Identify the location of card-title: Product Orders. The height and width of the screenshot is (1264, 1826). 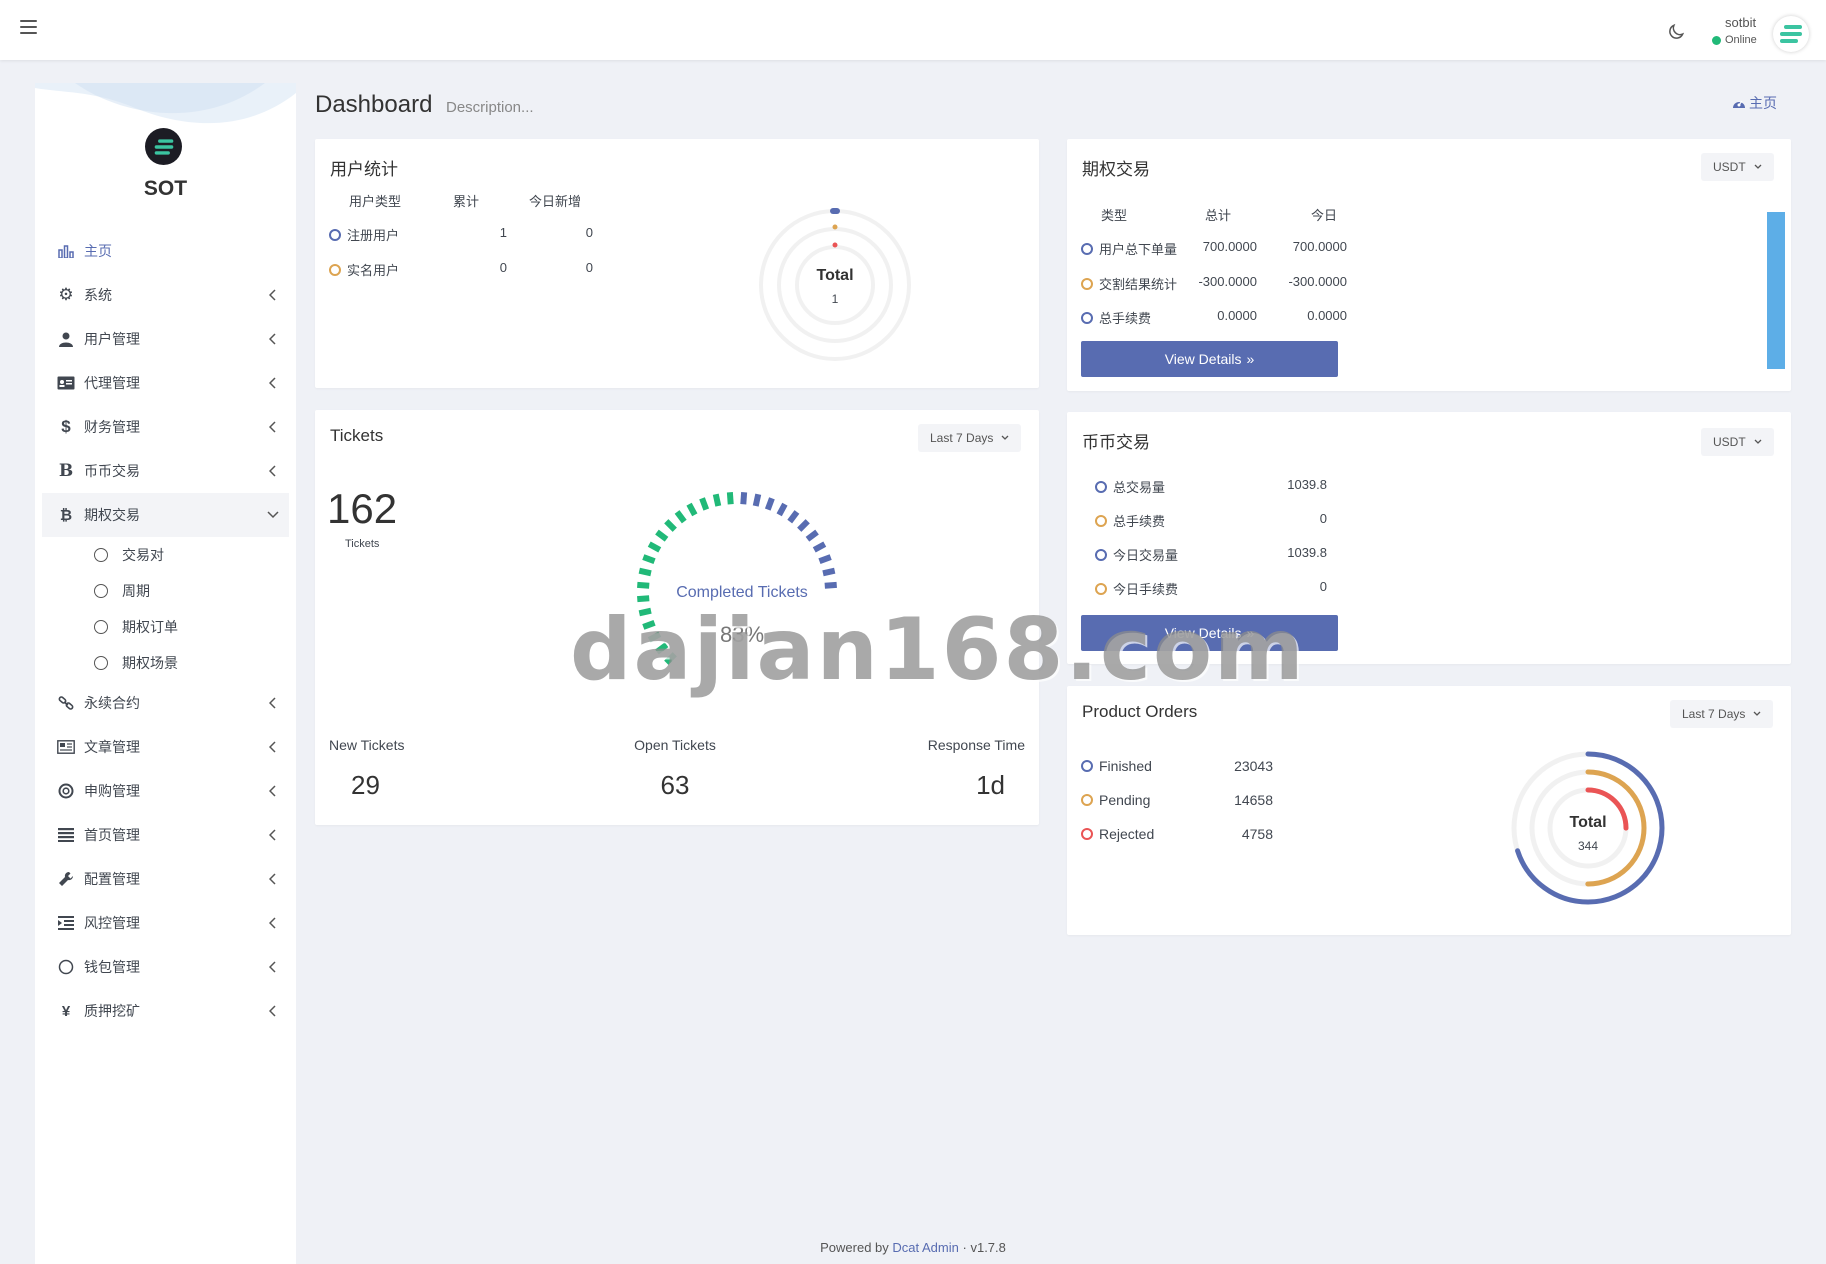
(1140, 711).